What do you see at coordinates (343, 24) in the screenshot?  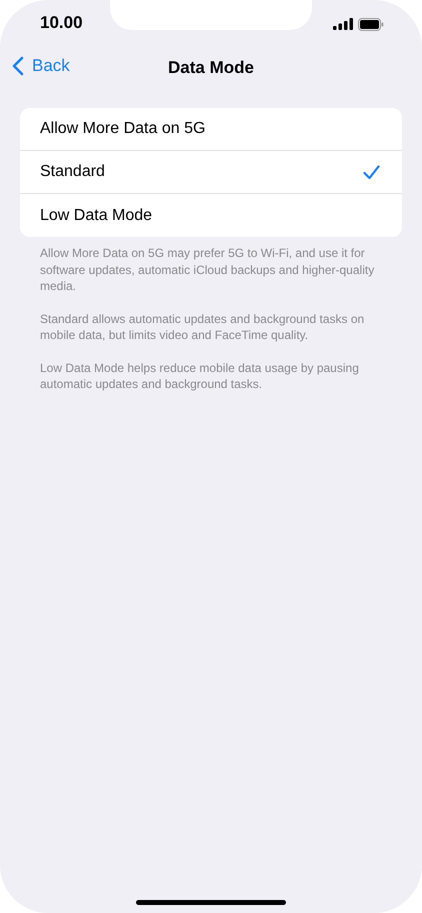 I see `signal-icon` at bounding box center [343, 24].